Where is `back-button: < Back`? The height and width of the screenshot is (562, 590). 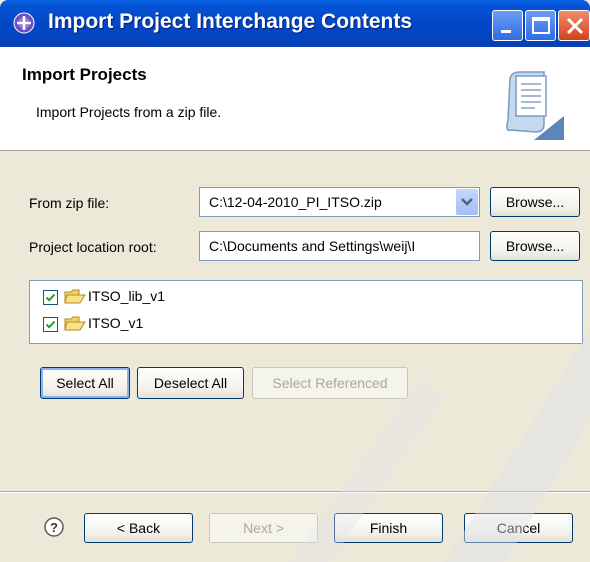 back-button: < Back is located at coordinates (138, 528).